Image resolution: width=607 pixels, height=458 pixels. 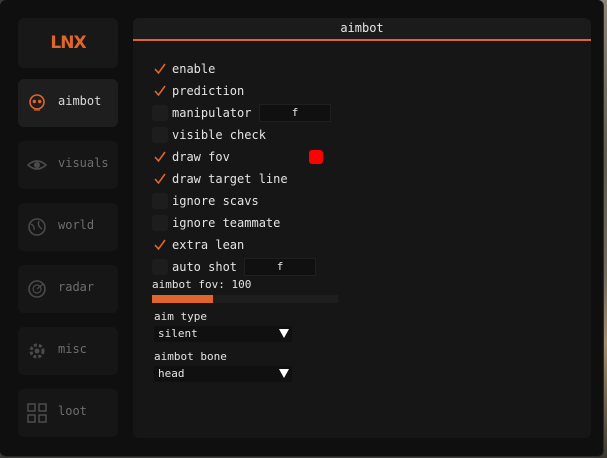 I want to click on option-ignore-teammate: ignore teammate, so click(x=216, y=223).